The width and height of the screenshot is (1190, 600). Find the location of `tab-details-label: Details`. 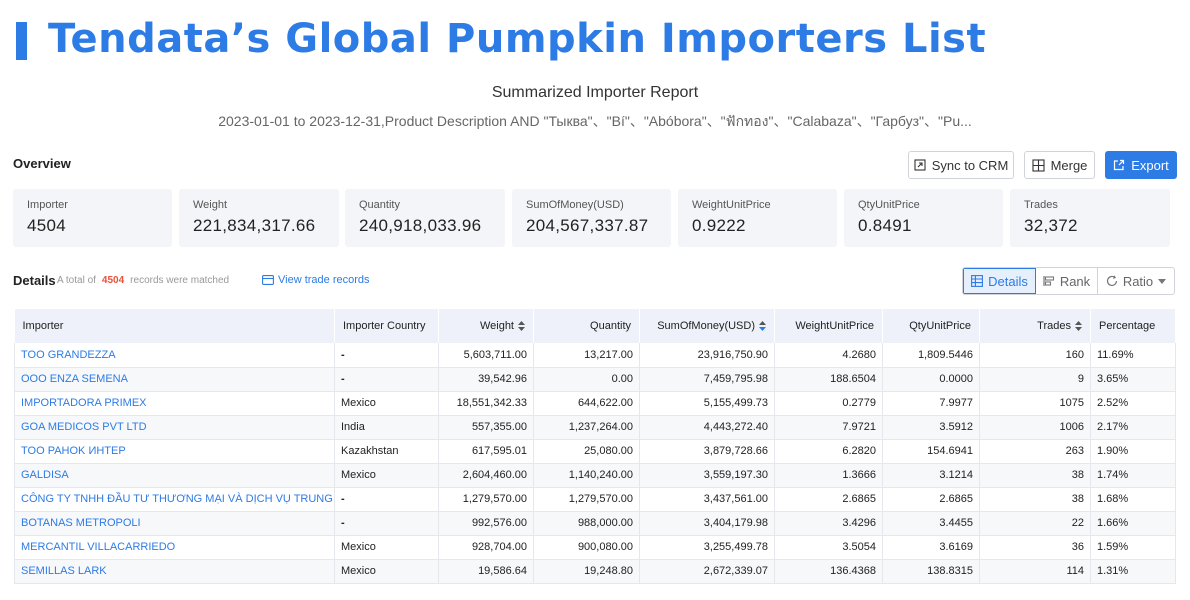

tab-details-label: Details is located at coordinates (1008, 281).